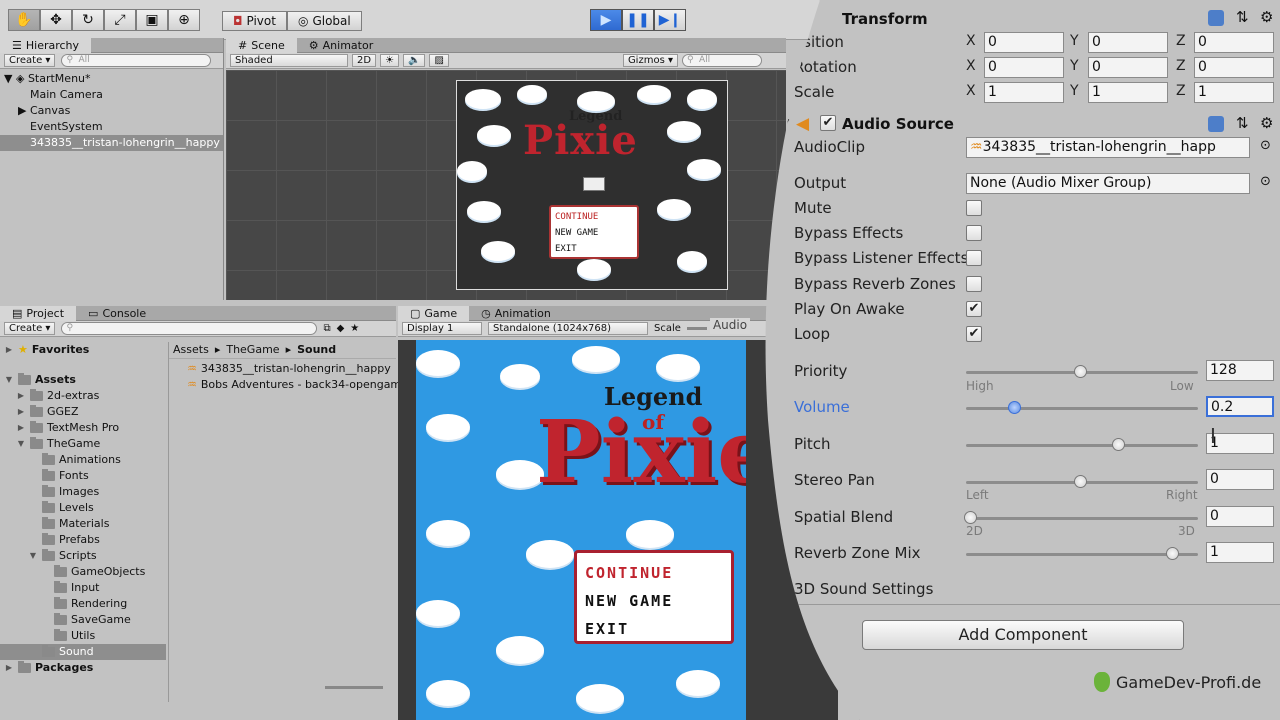 This screenshot has height=720, width=1280. Describe the element at coordinates (341, 328) in the screenshot. I see `filter-by-label-icon: ◆` at that location.